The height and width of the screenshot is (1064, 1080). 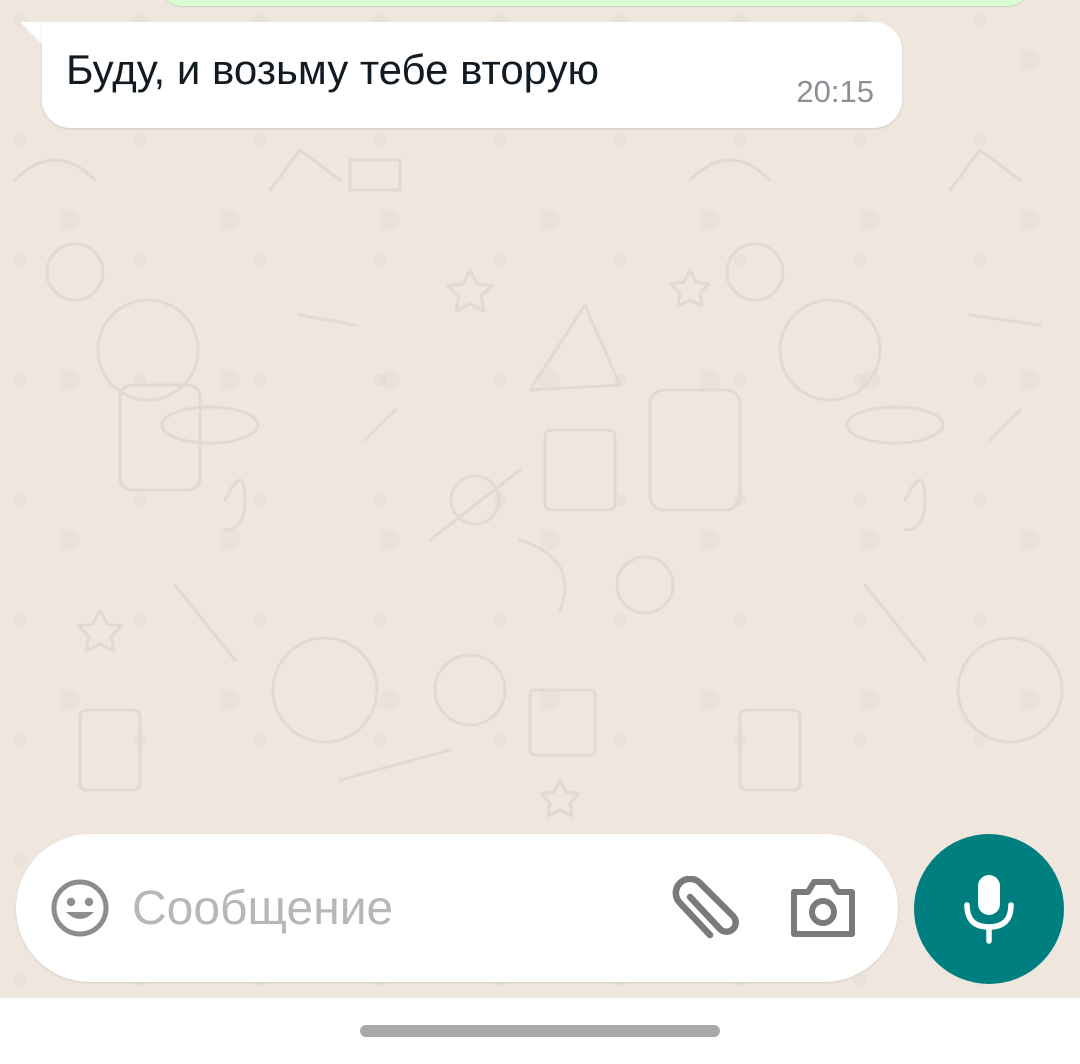 I want to click on message-text: Буду, и возьму тебе вторую, so click(x=333, y=69).